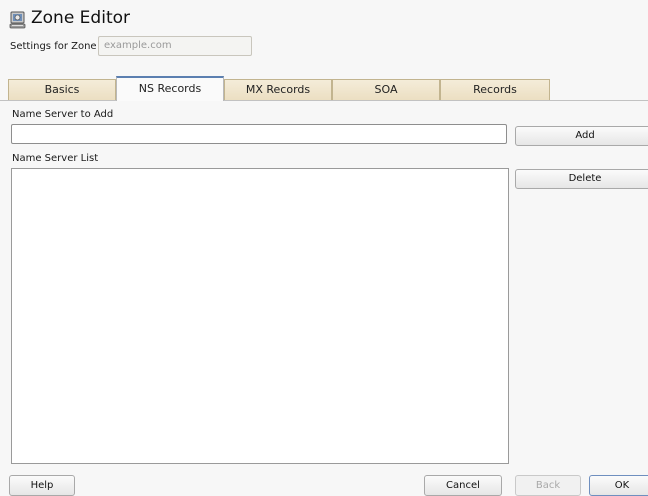 Image resolution: width=648 pixels, height=496 pixels. What do you see at coordinates (463, 485) in the screenshot?
I see `cancel-button: Cancel` at bounding box center [463, 485].